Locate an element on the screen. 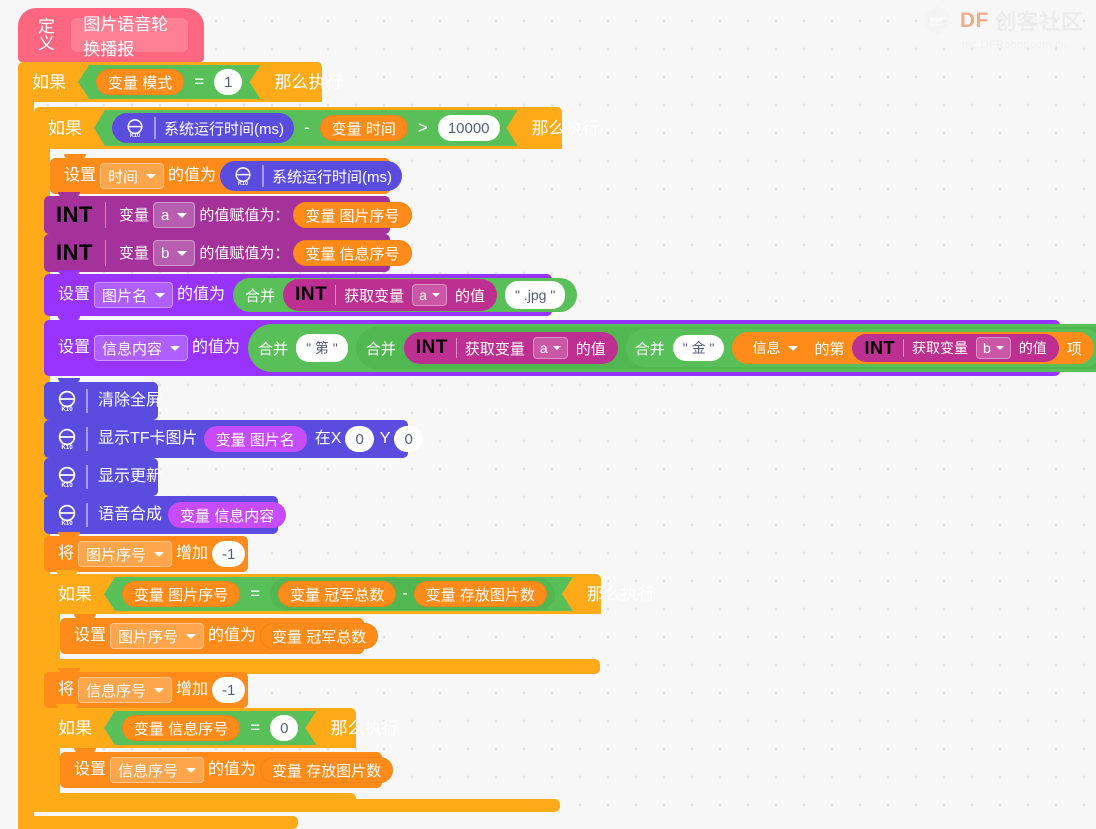  show-tf-image-block: K10 显示TF卡图片 变量 图片名 在X 0 Y 0 is located at coordinates (233, 437).